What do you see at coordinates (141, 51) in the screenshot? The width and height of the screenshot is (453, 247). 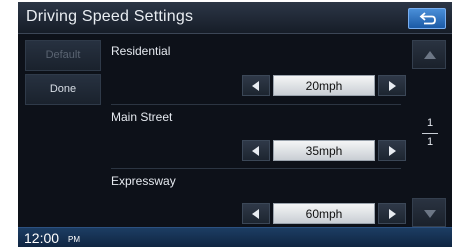 I see `residential-label: Residential` at bounding box center [141, 51].